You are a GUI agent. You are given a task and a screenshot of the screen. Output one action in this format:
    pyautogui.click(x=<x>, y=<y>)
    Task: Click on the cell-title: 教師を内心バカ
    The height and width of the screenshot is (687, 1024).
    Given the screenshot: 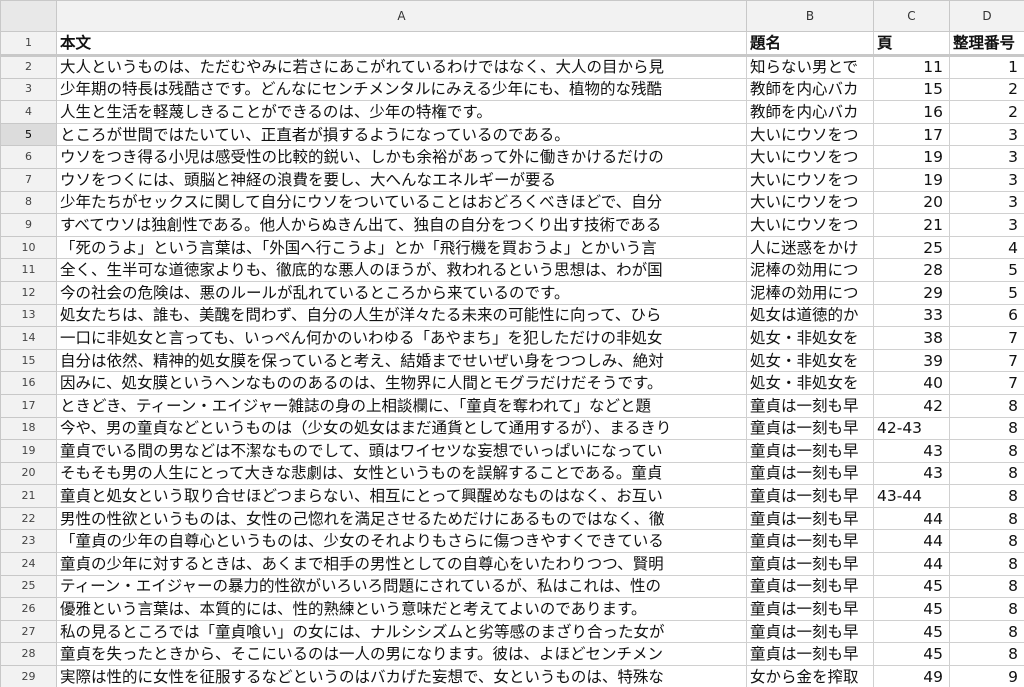 What is the action you would take?
    pyautogui.click(x=810, y=89)
    